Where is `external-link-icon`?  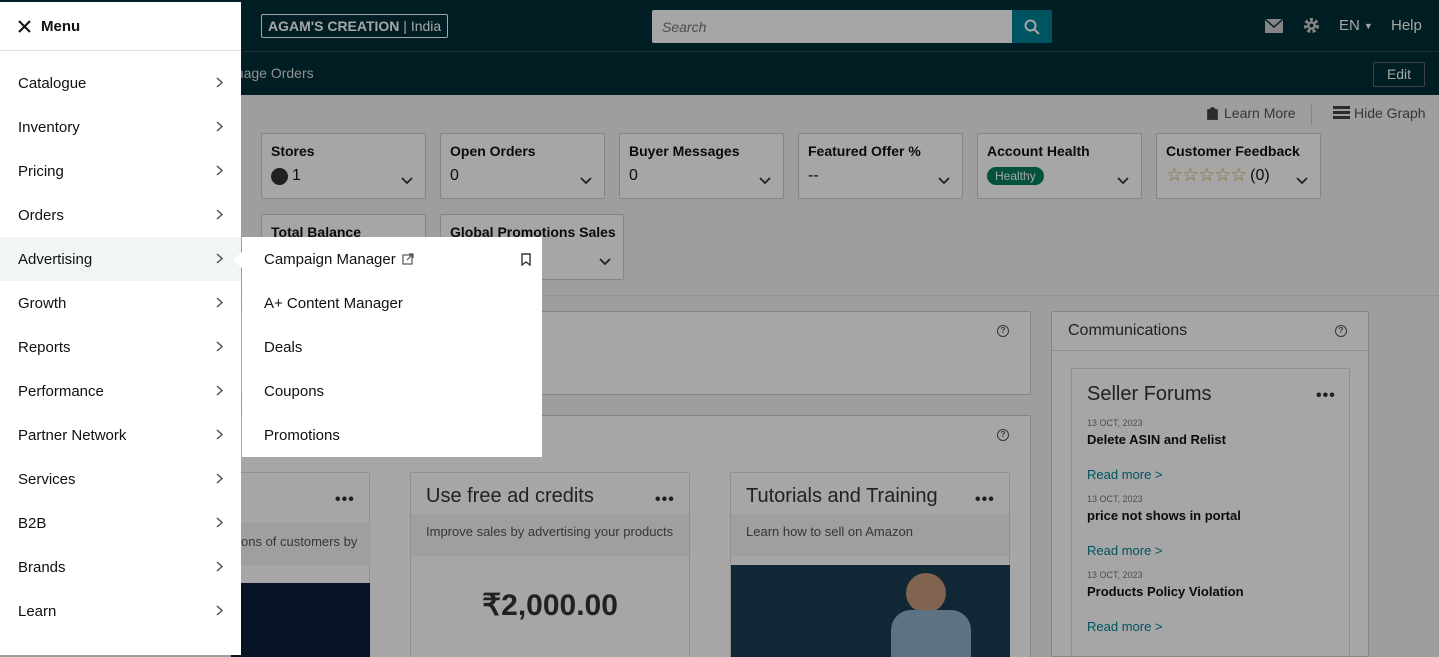 external-link-icon is located at coordinates (408, 259).